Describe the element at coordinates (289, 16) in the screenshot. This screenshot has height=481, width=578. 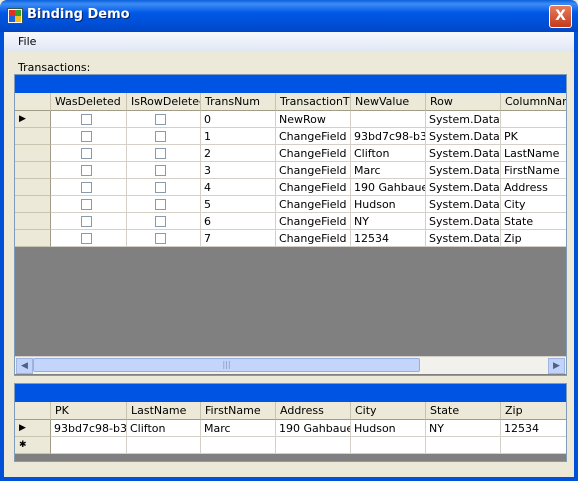
I see `title-bar: Binding Demo X` at that location.